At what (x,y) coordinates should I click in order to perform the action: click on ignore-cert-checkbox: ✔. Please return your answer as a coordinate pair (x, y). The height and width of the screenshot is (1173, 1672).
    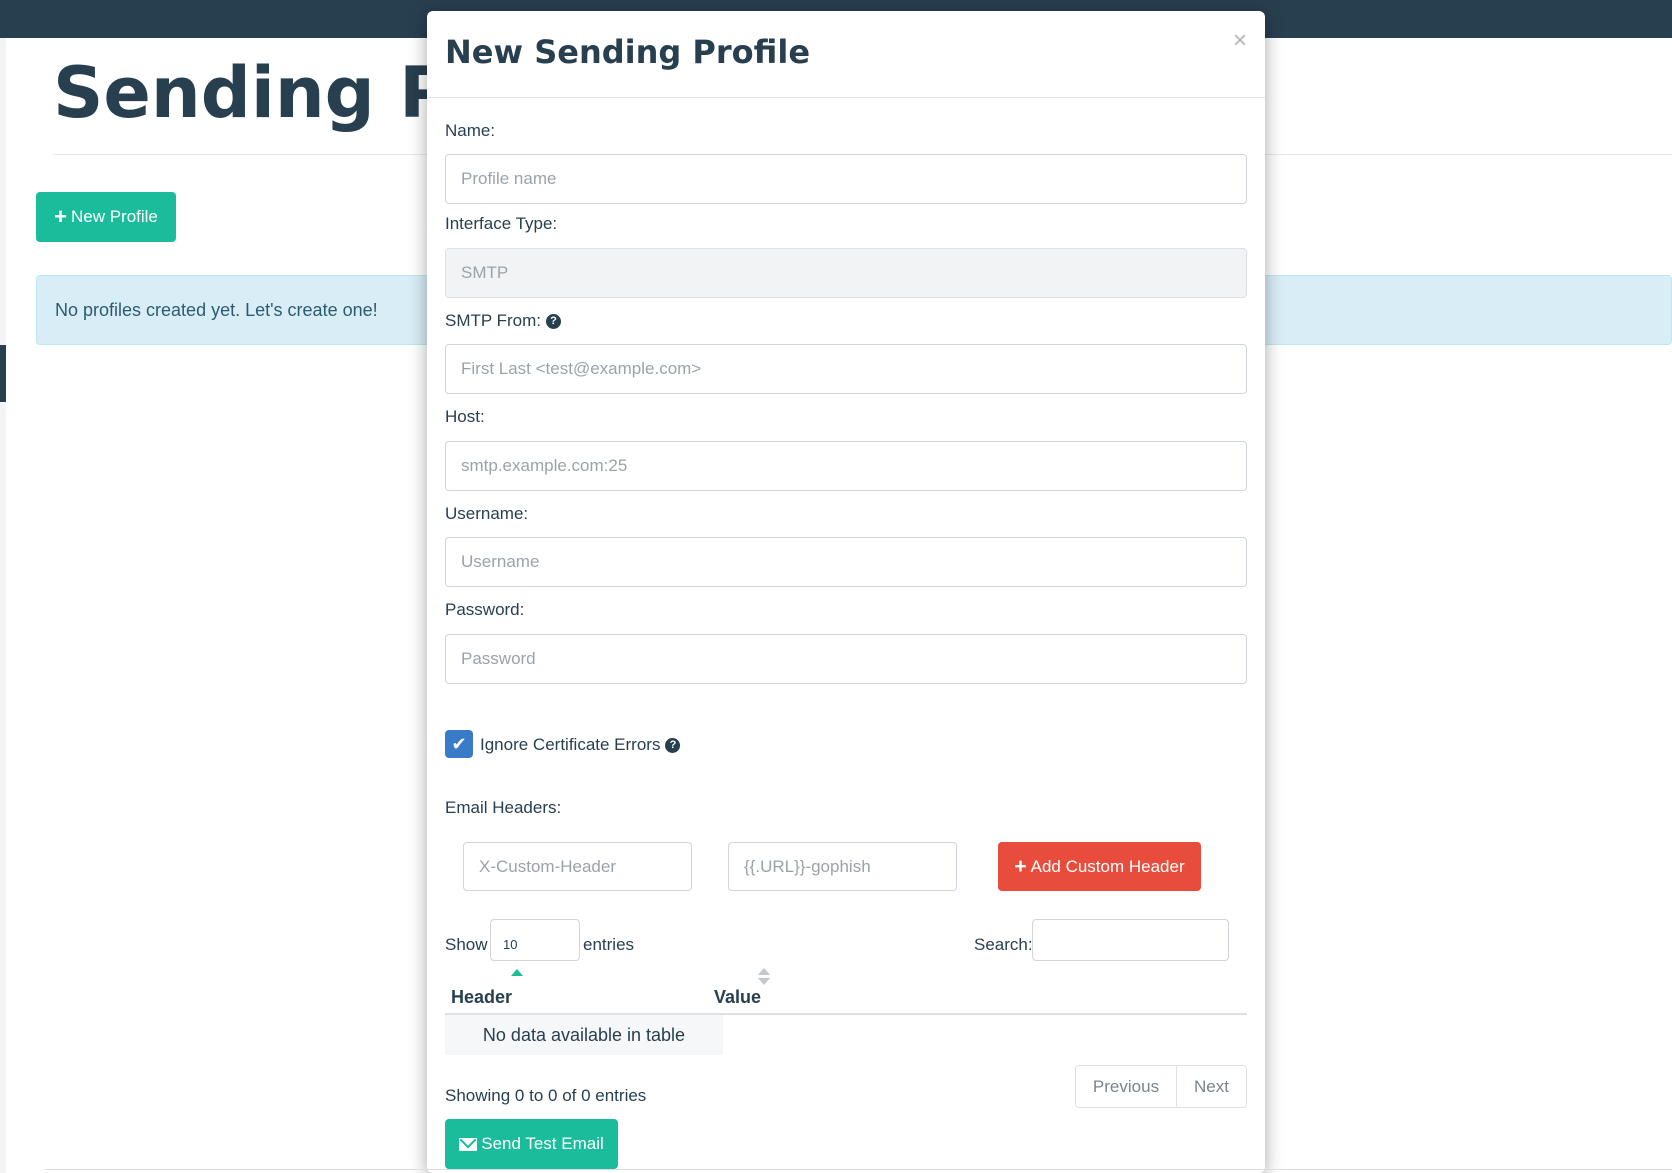
    Looking at the image, I should click on (459, 744).